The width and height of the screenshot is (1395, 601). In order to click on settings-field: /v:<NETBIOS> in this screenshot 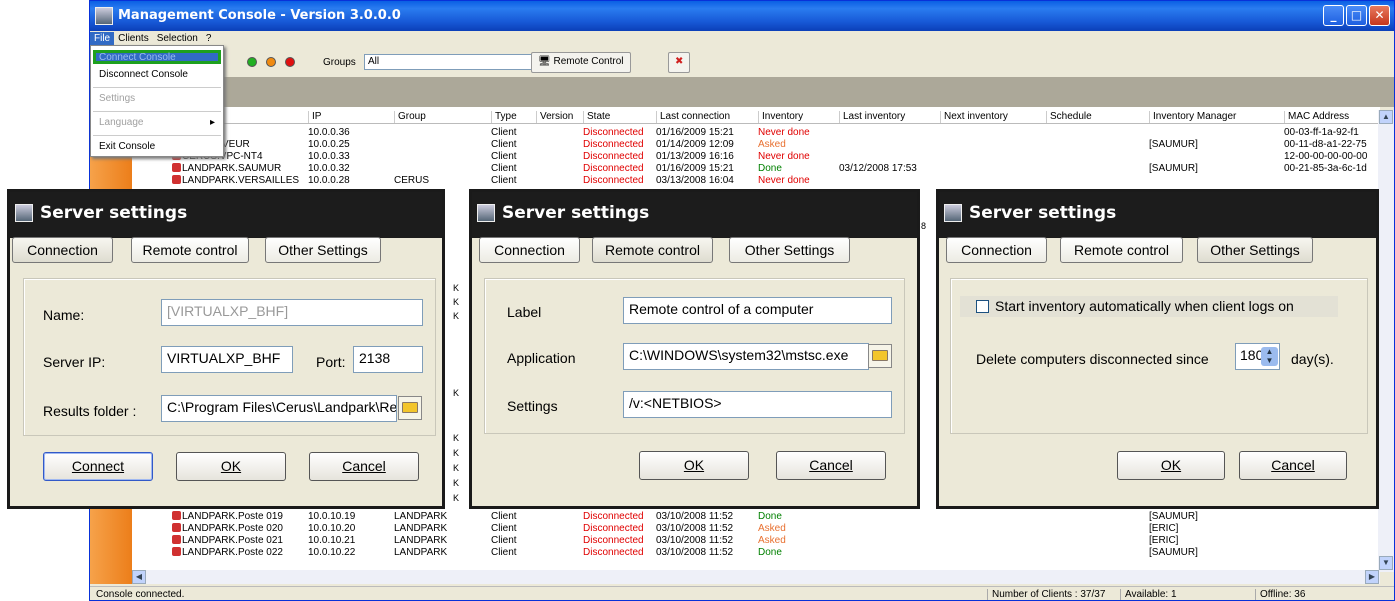, I will do `click(757, 404)`.